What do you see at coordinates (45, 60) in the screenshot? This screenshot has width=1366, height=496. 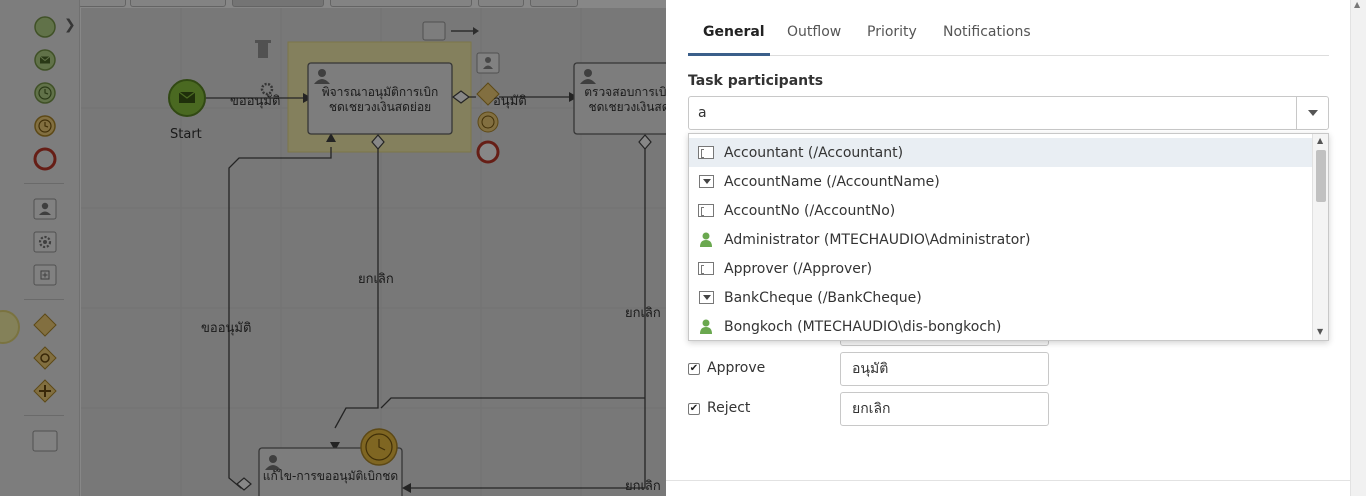 I see `message-start-event-icon` at bounding box center [45, 60].